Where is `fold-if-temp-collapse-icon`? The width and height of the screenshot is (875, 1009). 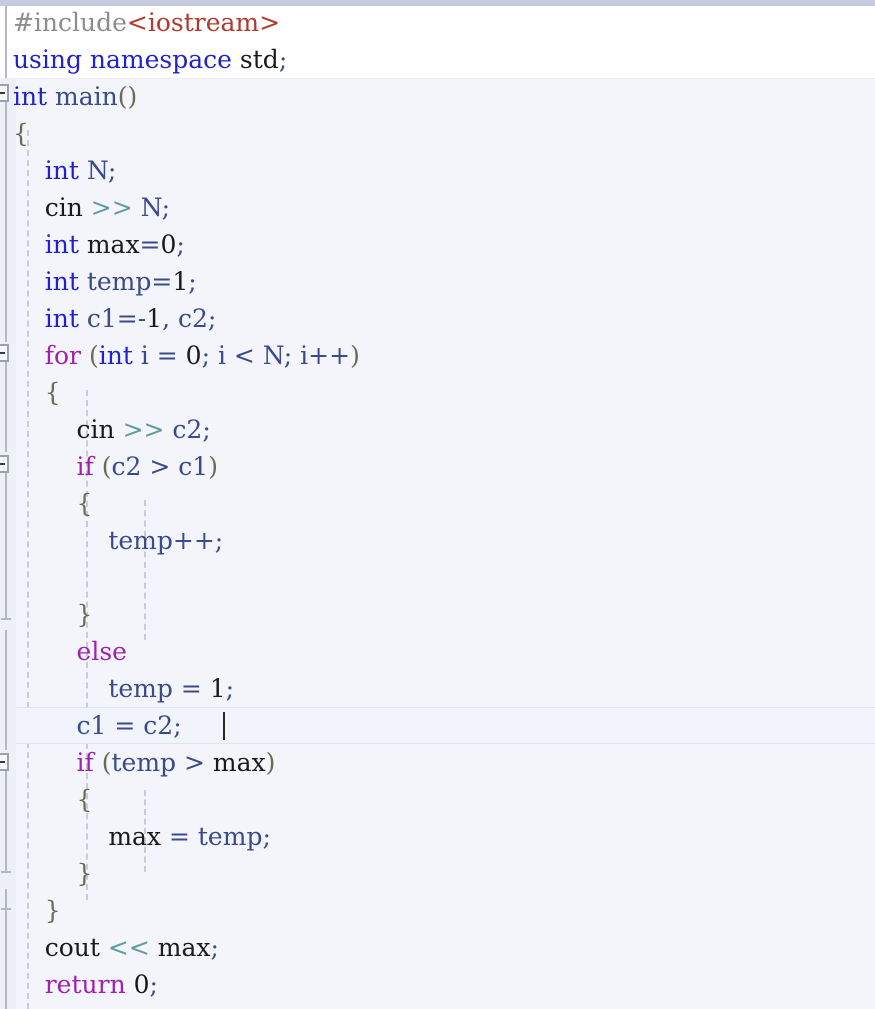
fold-if-temp-collapse-icon is located at coordinates (4, 762).